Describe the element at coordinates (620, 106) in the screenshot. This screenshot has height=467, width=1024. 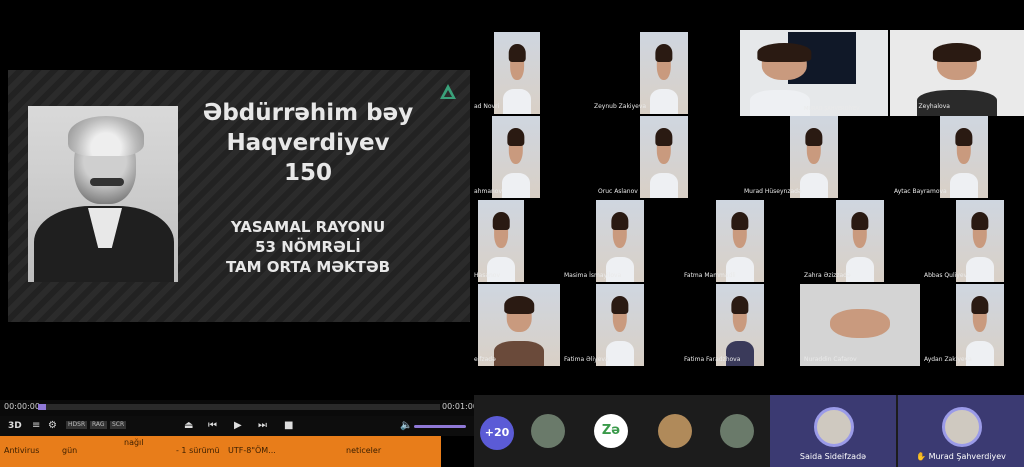
I see `participant-name: Zeynub Zakiyeva` at that location.